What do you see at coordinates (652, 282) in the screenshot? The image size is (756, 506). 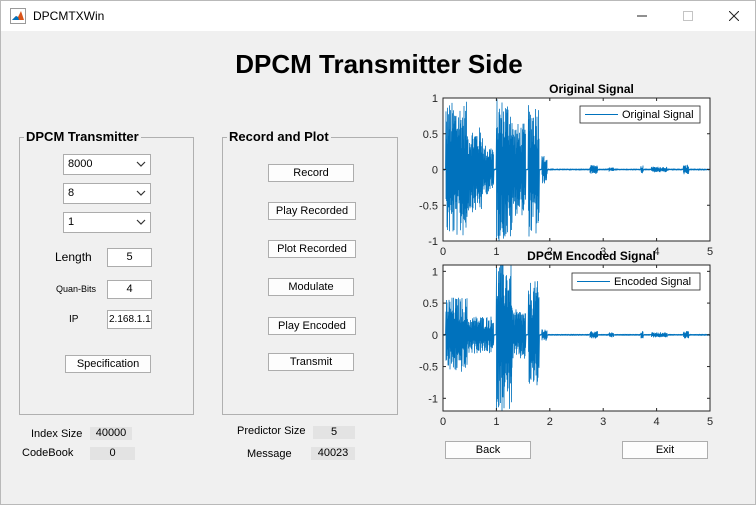 I see `legend-label: Encoded Signal` at bounding box center [652, 282].